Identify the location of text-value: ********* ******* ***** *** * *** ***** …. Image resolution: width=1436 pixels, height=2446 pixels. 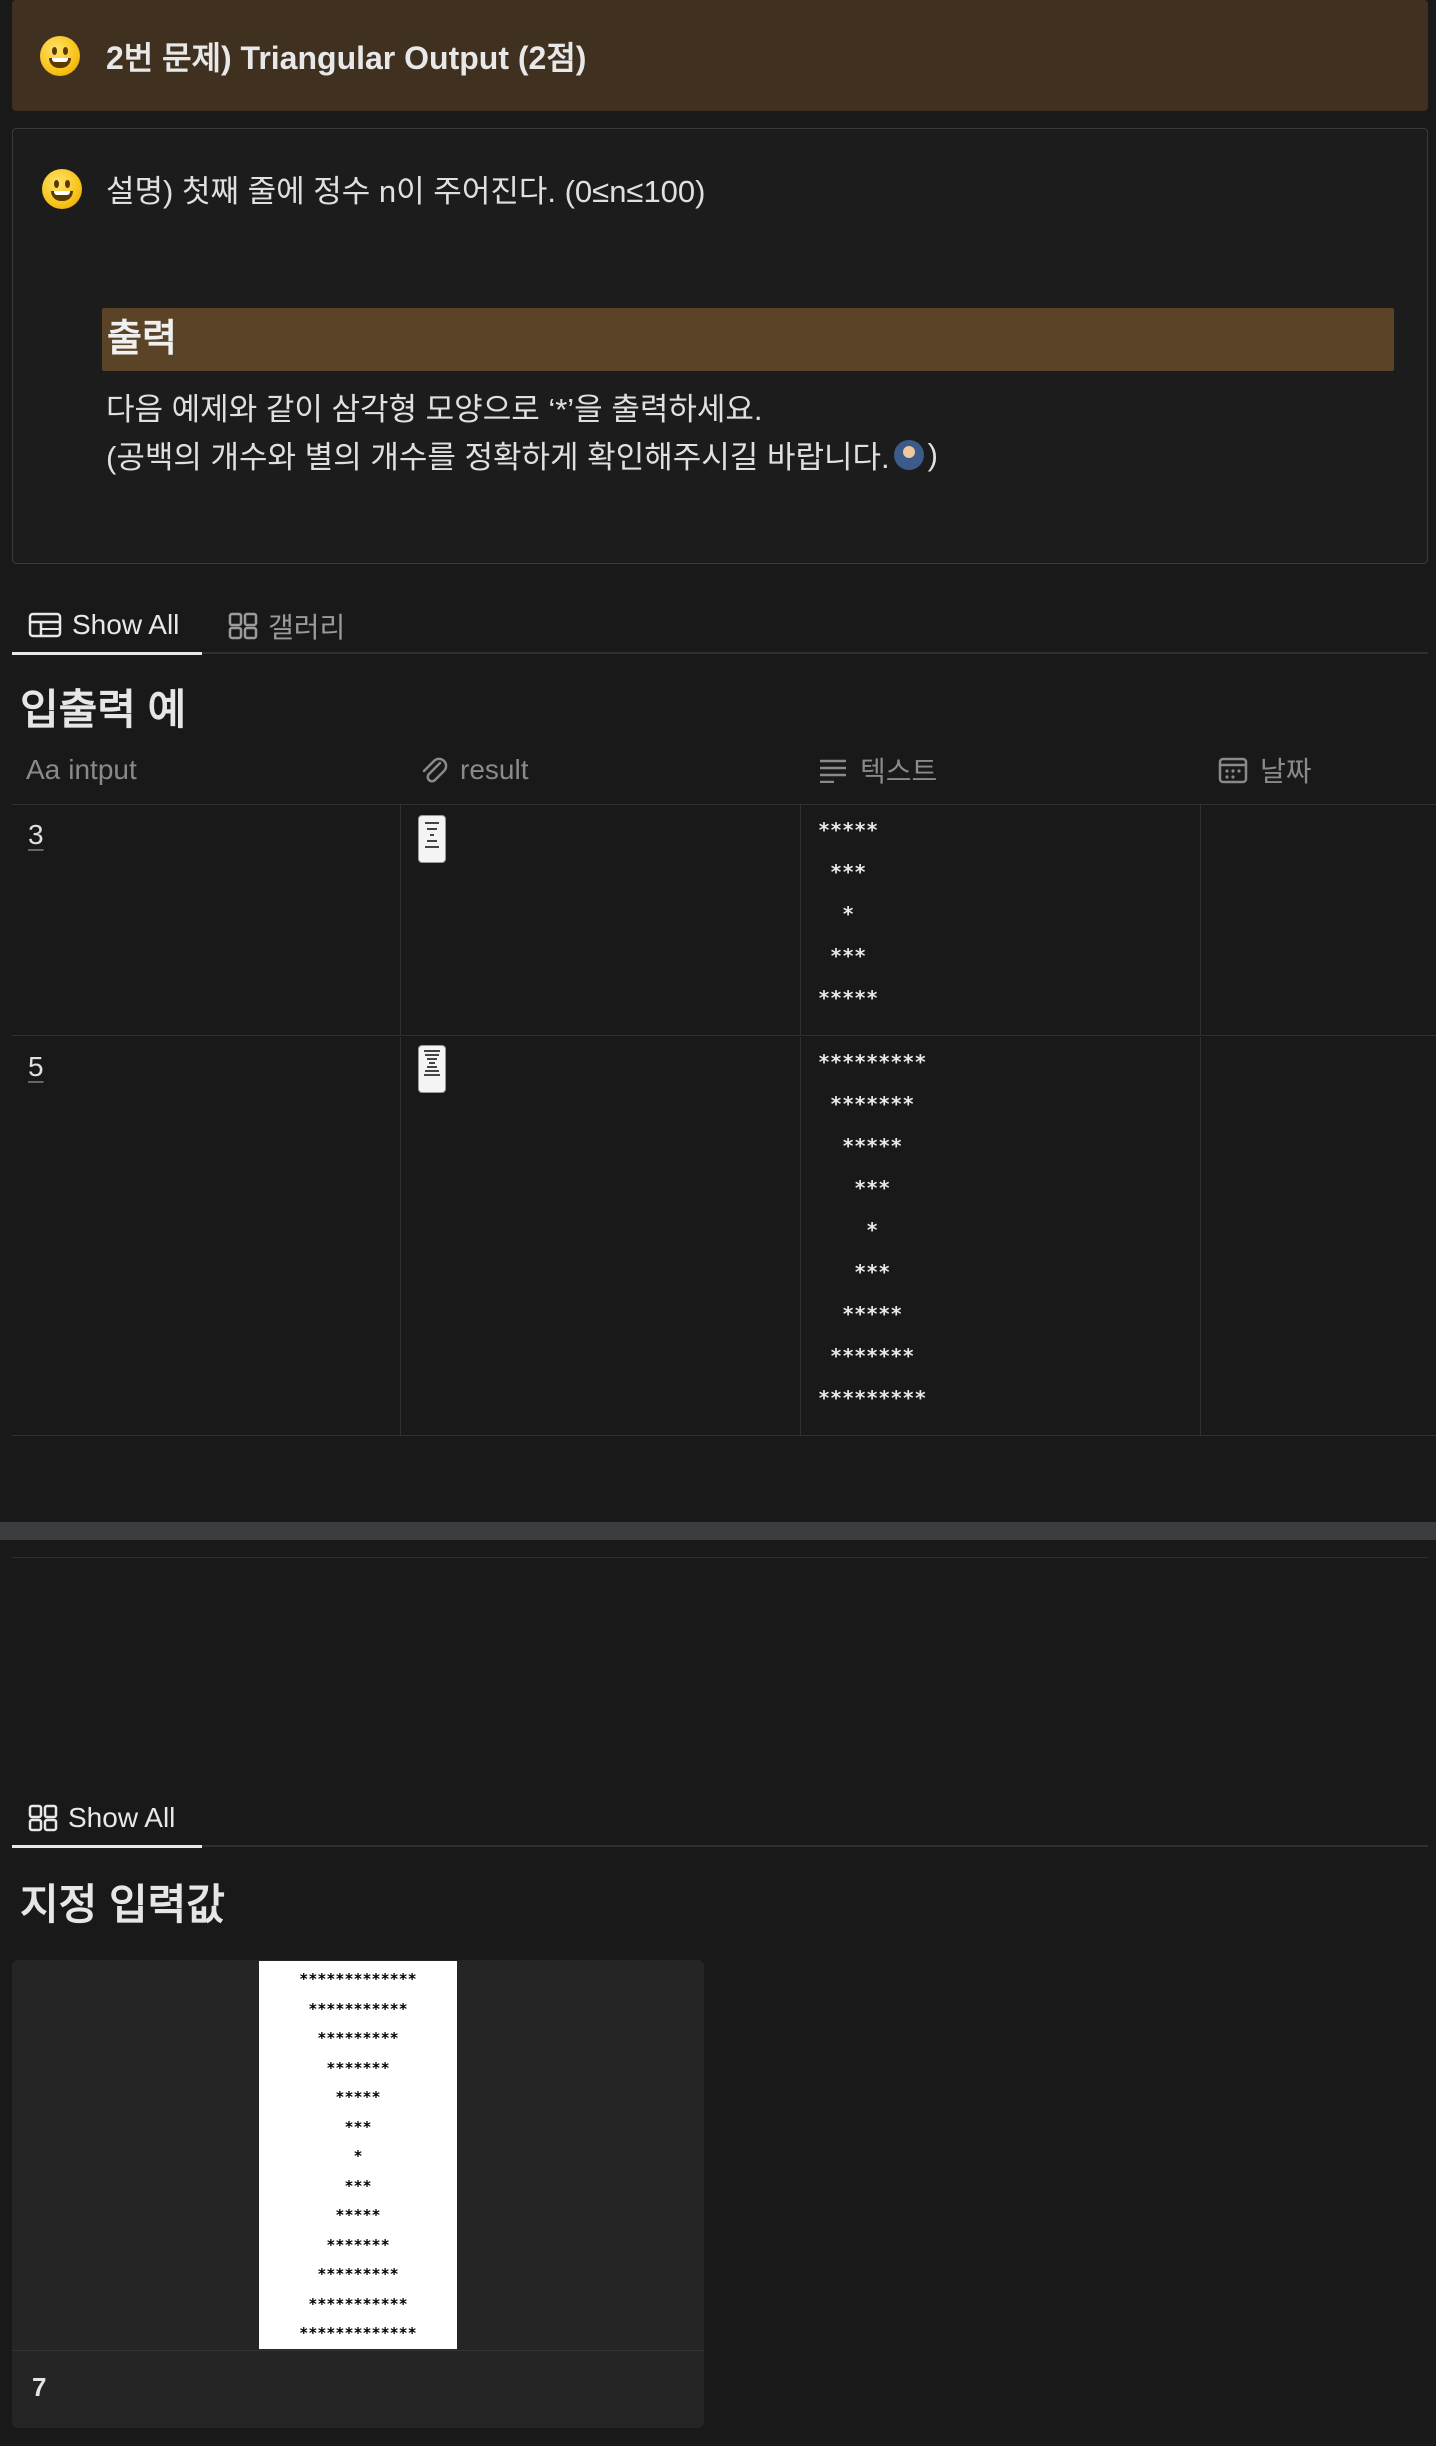
(872, 1230).